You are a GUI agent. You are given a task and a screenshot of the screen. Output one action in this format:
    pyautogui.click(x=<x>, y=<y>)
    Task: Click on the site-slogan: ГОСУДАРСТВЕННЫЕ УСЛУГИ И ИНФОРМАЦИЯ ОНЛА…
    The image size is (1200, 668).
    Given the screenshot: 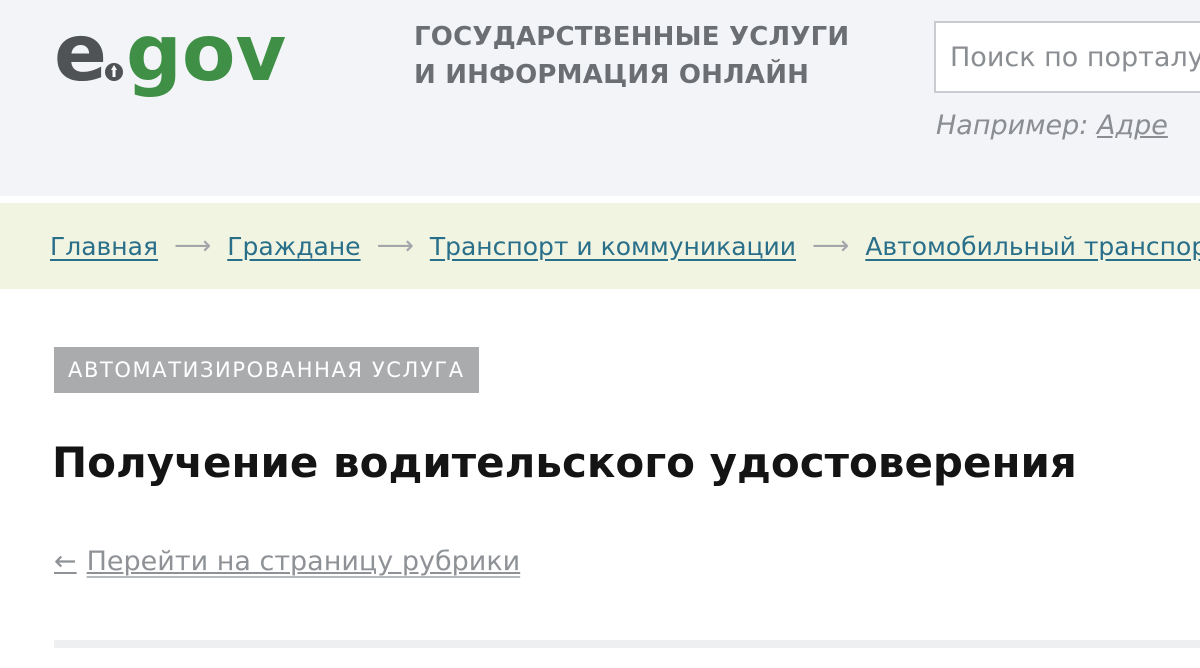 What is the action you would take?
    pyautogui.click(x=664, y=56)
    